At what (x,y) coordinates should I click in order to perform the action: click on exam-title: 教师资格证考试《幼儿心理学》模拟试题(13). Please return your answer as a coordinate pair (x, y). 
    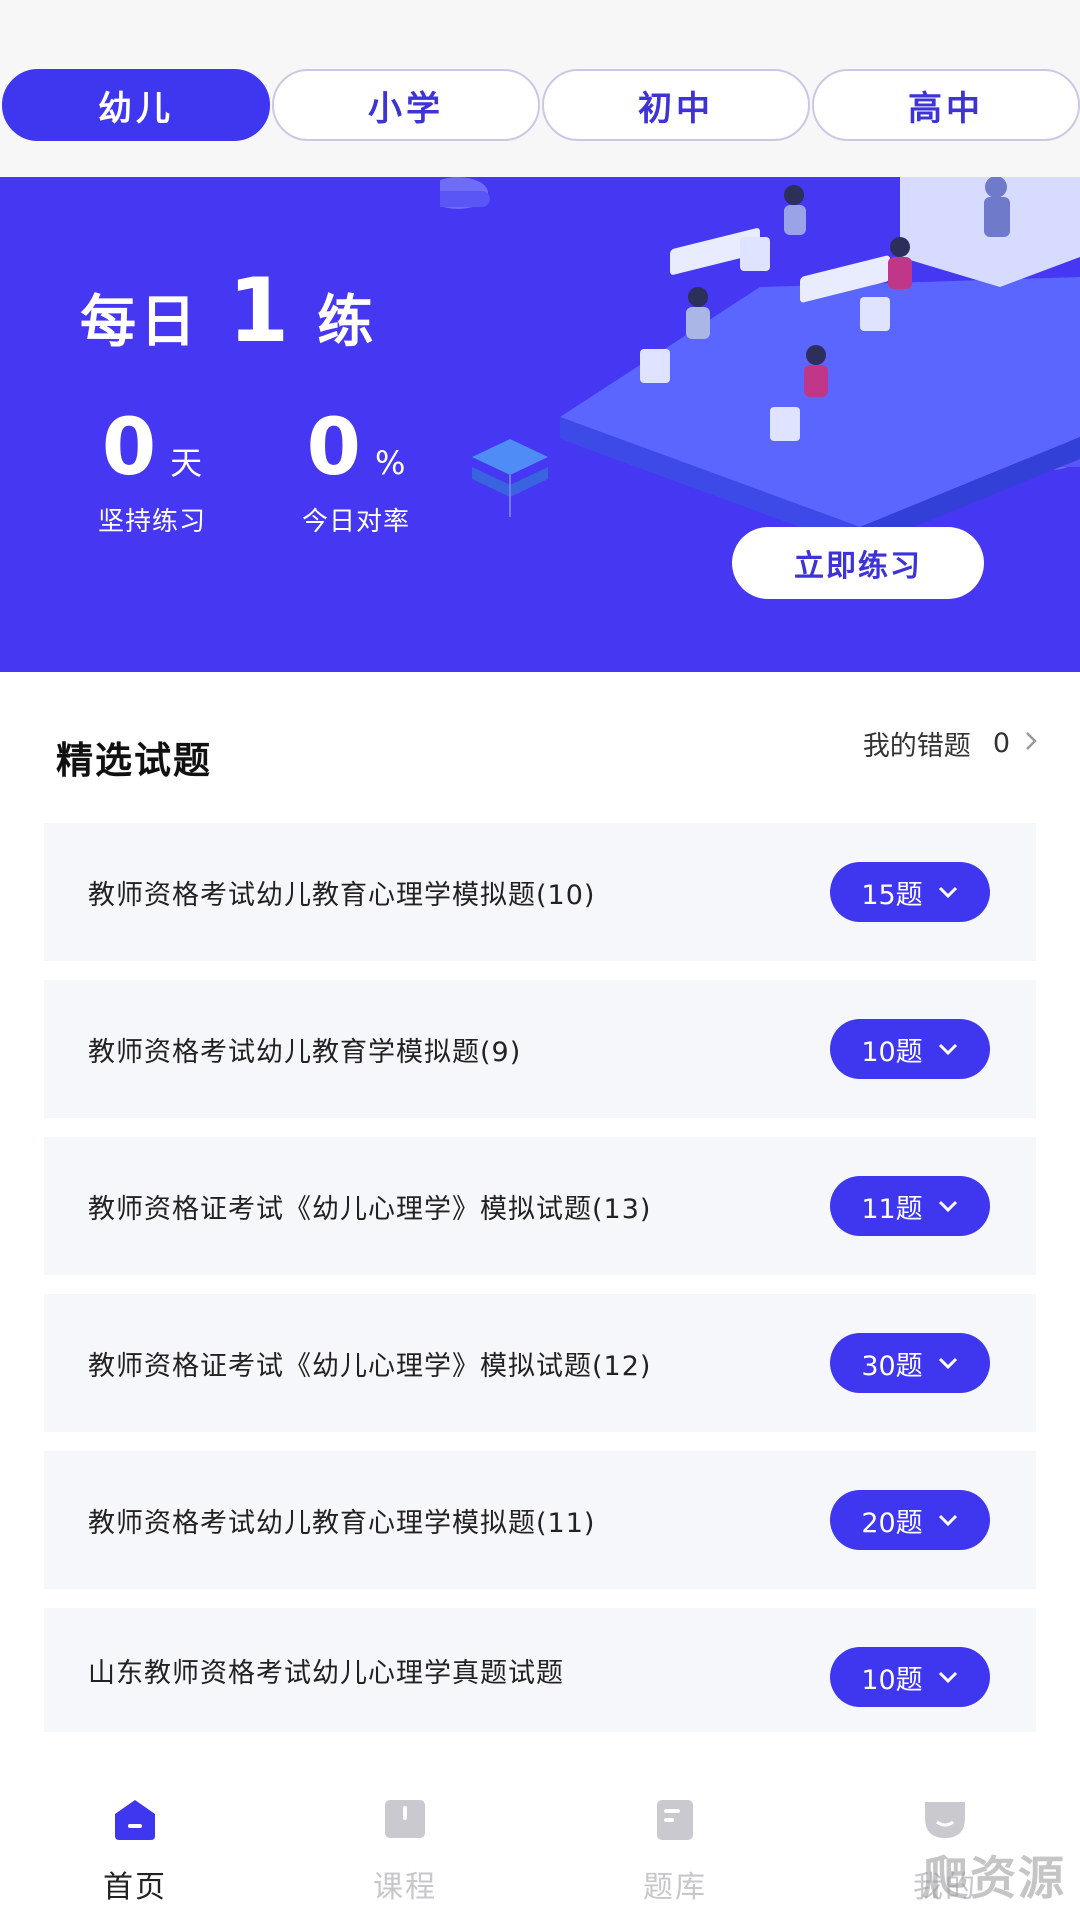
    Looking at the image, I should click on (370, 1209).